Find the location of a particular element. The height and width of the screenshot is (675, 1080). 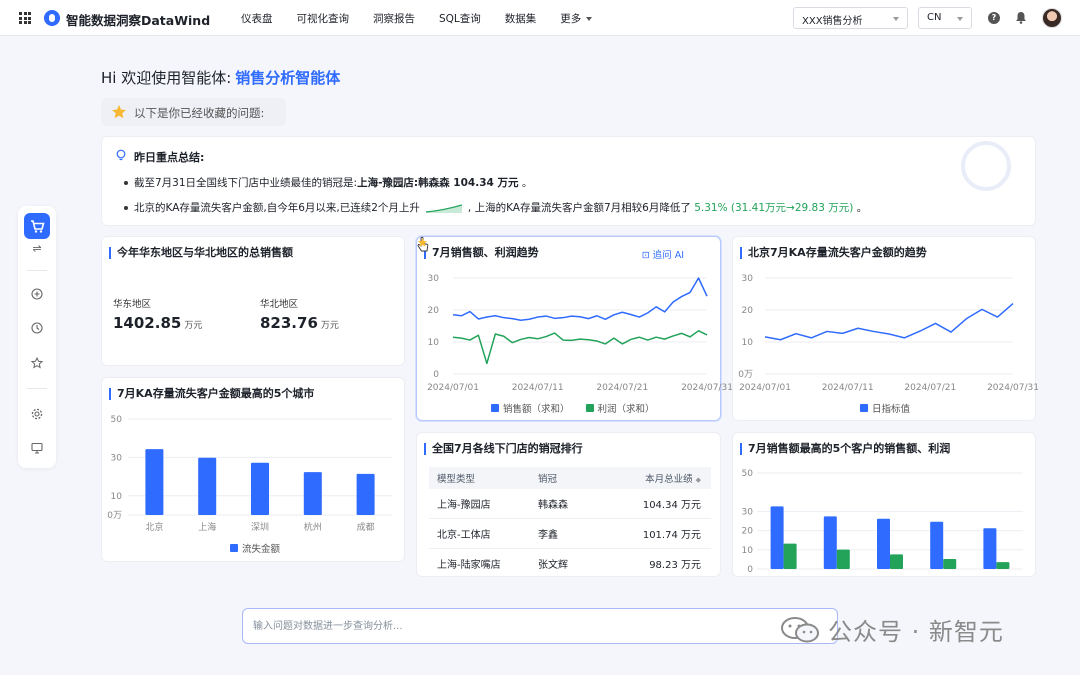

favorites-bar: 以下是你已经收藏的问题: is located at coordinates (193, 112).